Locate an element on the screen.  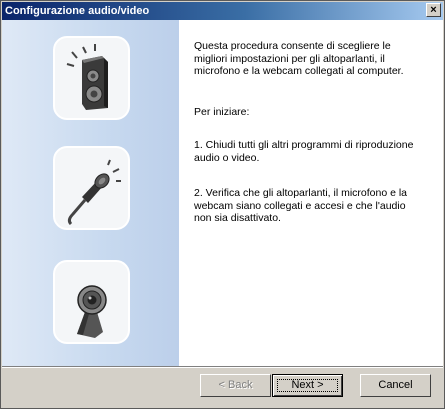
cancel-button: Cancel is located at coordinates (395, 385).